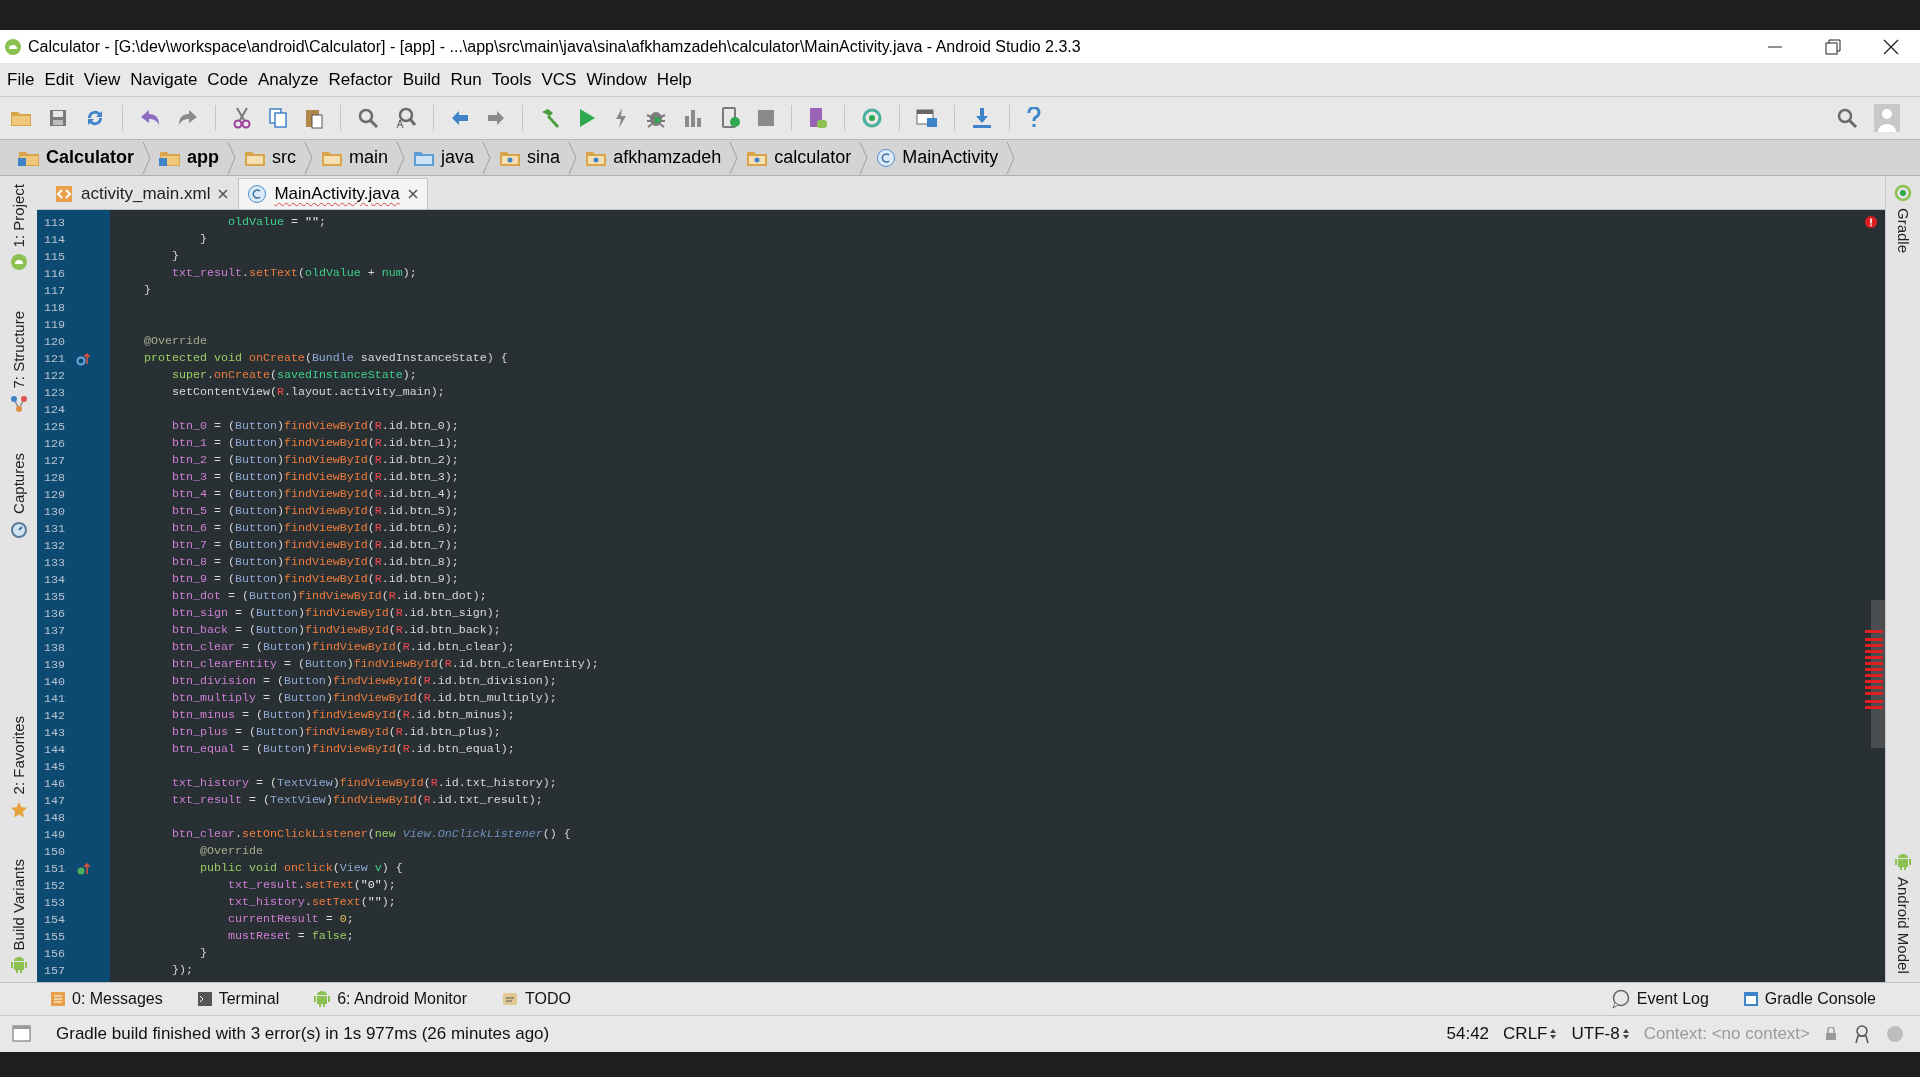 Image resolution: width=1920 pixels, height=1077 pixels. Describe the element at coordinates (1468, 1034) in the screenshot. I see `caret-position: 54:42` at that location.